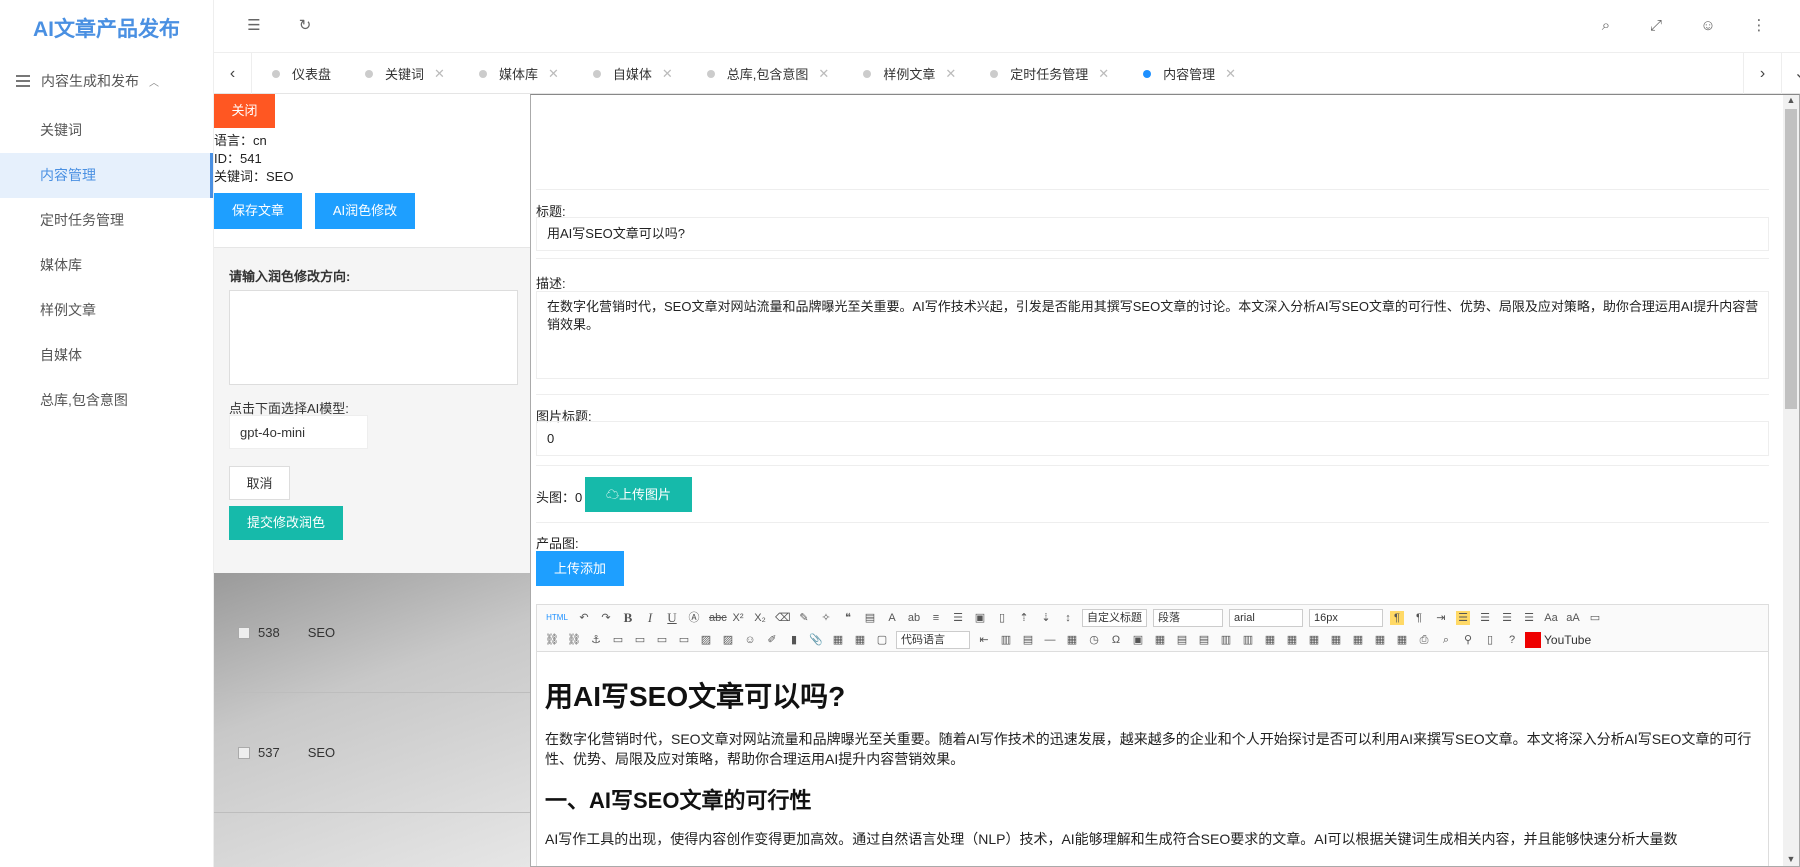 The height and width of the screenshot is (867, 1800). What do you see at coordinates (750, 640) in the screenshot?
I see `emoji-icon: ☺` at bounding box center [750, 640].